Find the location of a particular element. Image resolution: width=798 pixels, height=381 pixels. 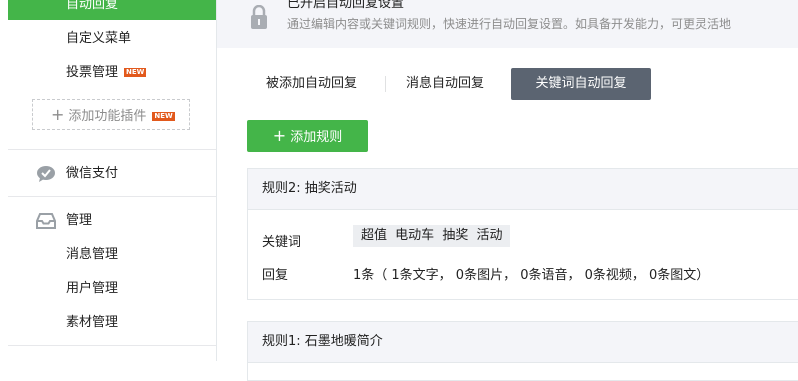

tab-added-auto-reply: 被添加自动回复 is located at coordinates (311, 84).